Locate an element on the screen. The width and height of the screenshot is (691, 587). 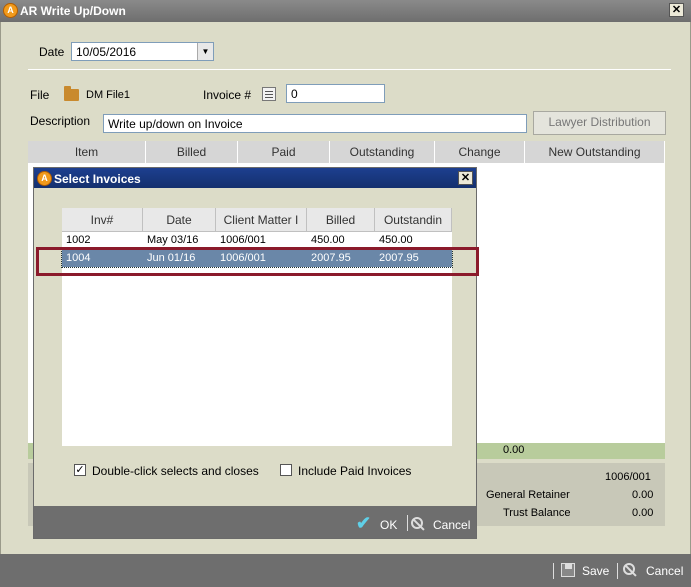
column-header-new-outstanding: New Outstanding is located at coordinates (595, 152).